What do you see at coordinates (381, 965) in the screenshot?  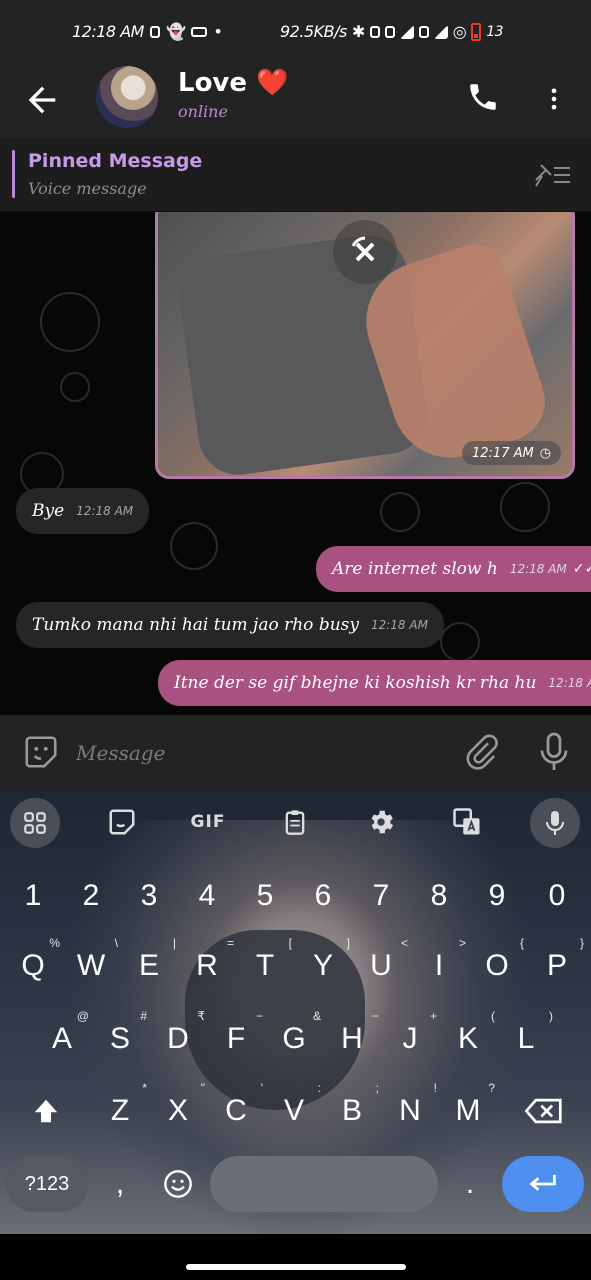 I see `key-u: U <` at bounding box center [381, 965].